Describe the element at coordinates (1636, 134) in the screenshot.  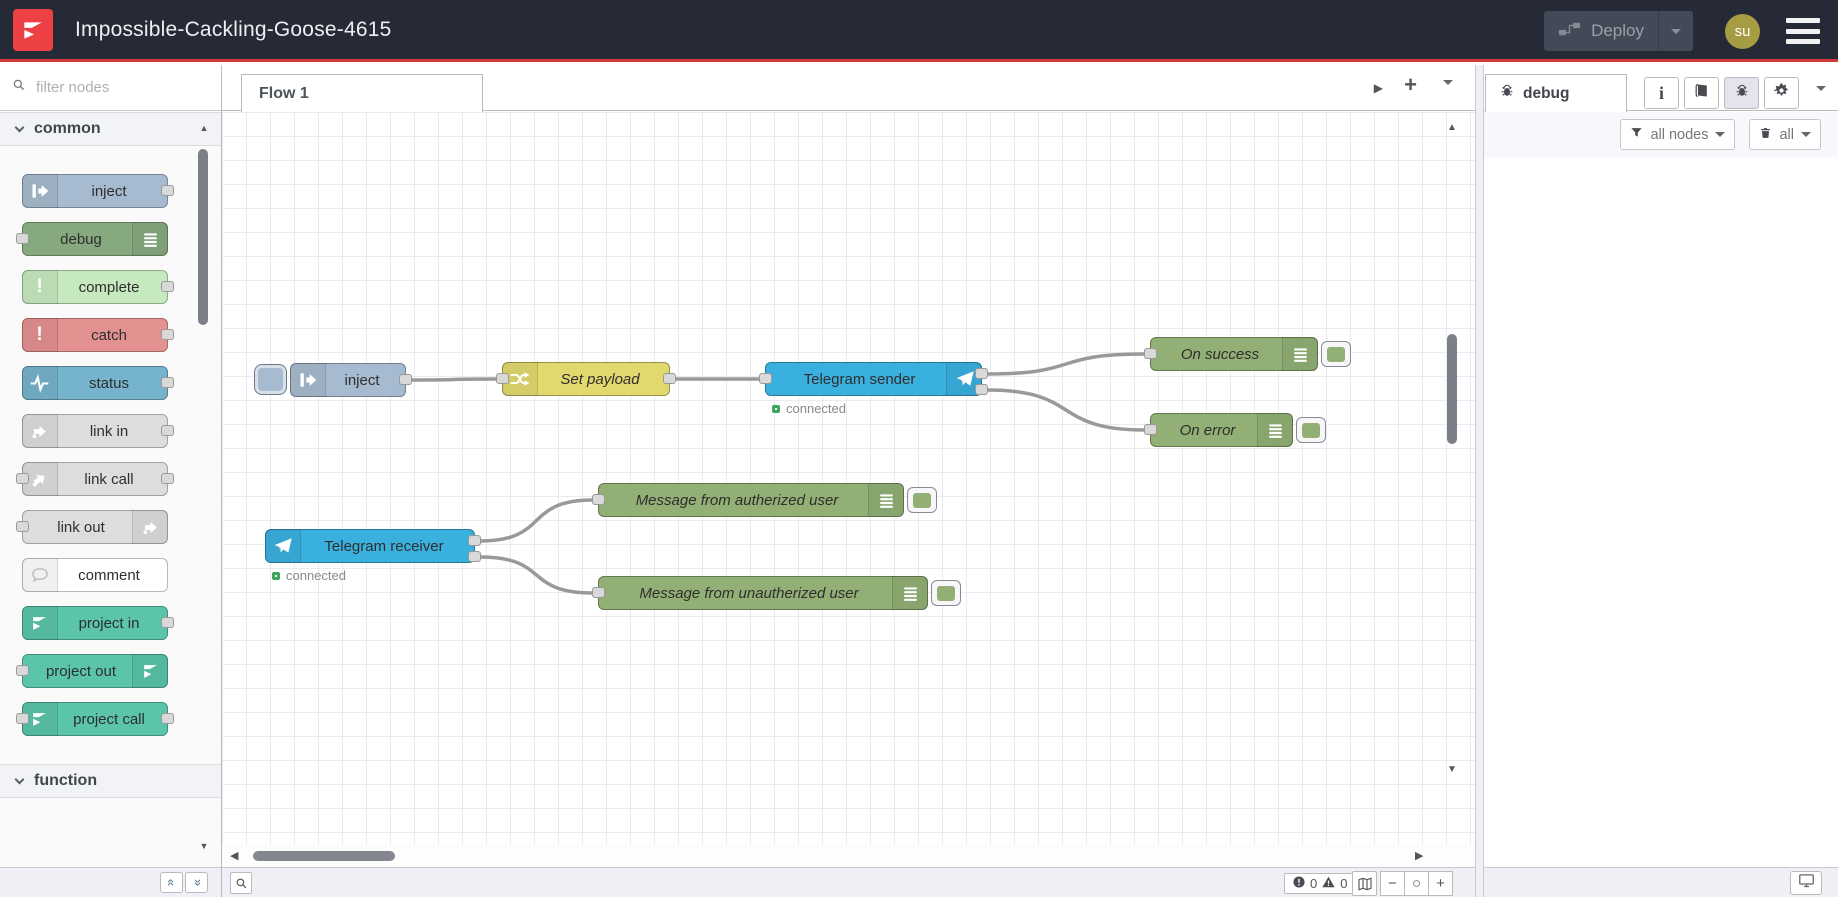
I see `funnel-icon` at that location.